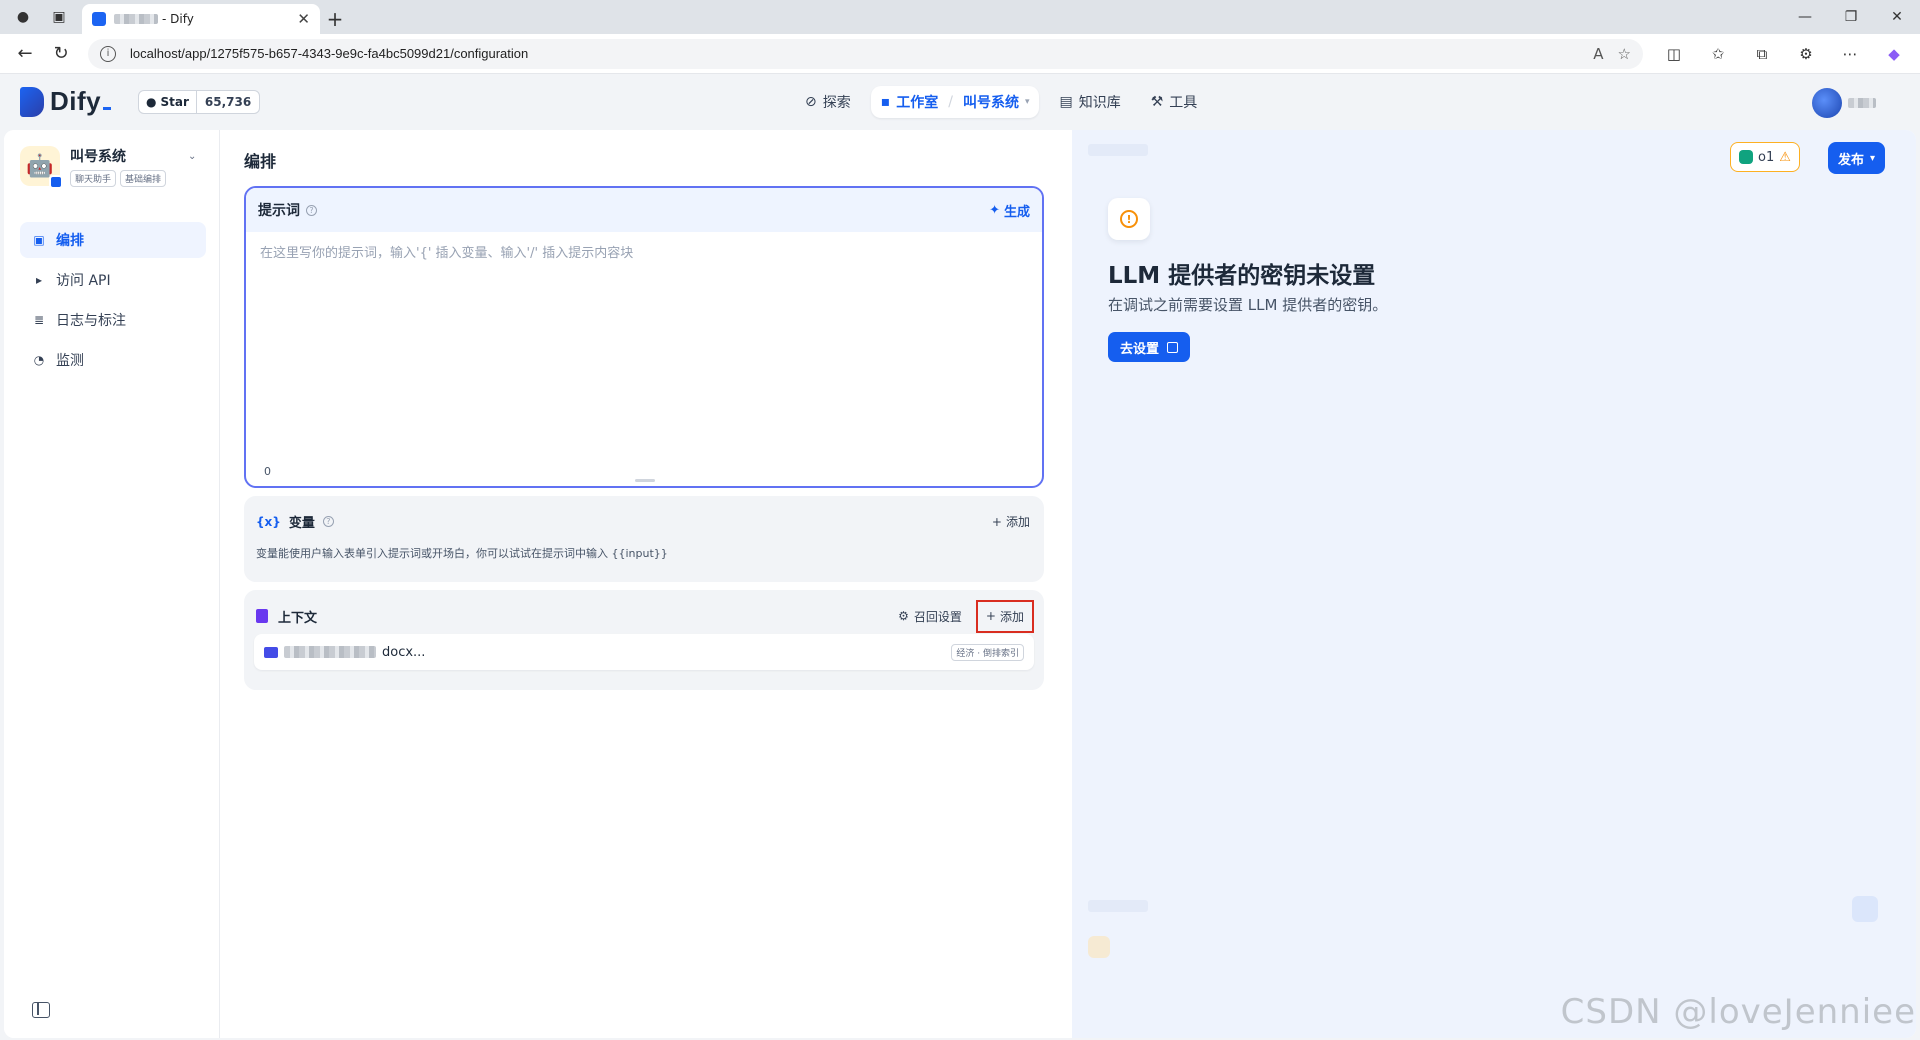 This screenshot has width=1920, height=1040. What do you see at coordinates (108, 53) in the screenshot?
I see `site-info-icon: i` at bounding box center [108, 53].